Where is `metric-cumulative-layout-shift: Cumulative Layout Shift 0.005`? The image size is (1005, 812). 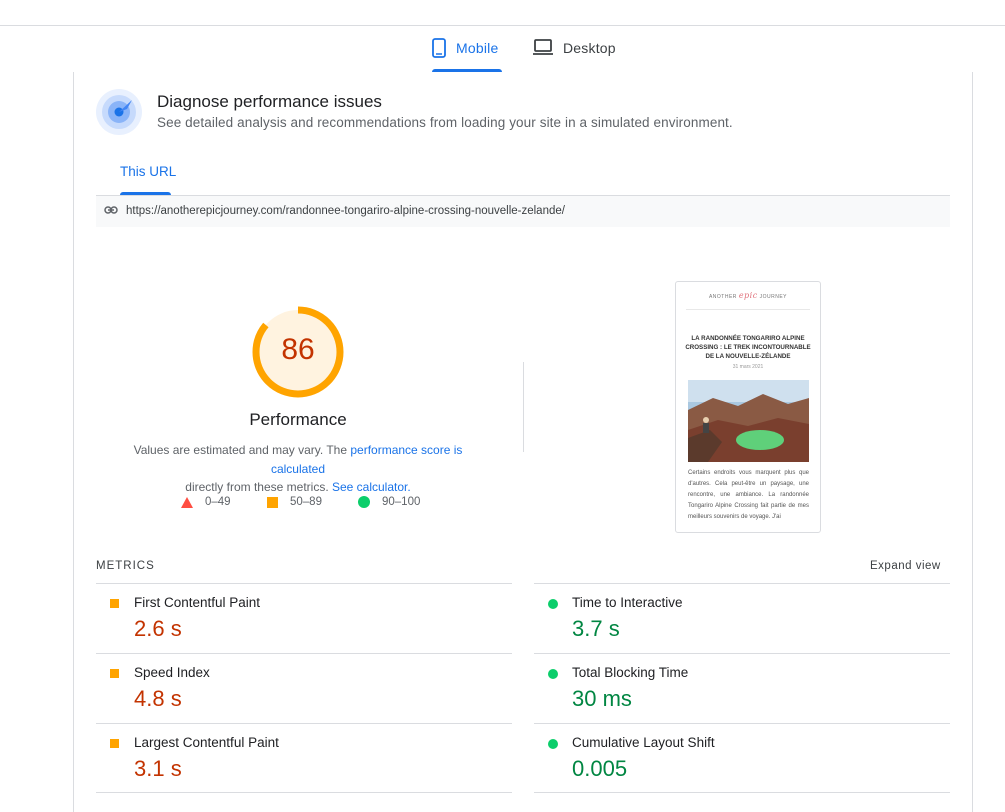 metric-cumulative-layout-shift: Cumulative Layout Shift 0.005 is located at coordinates (742, 758).